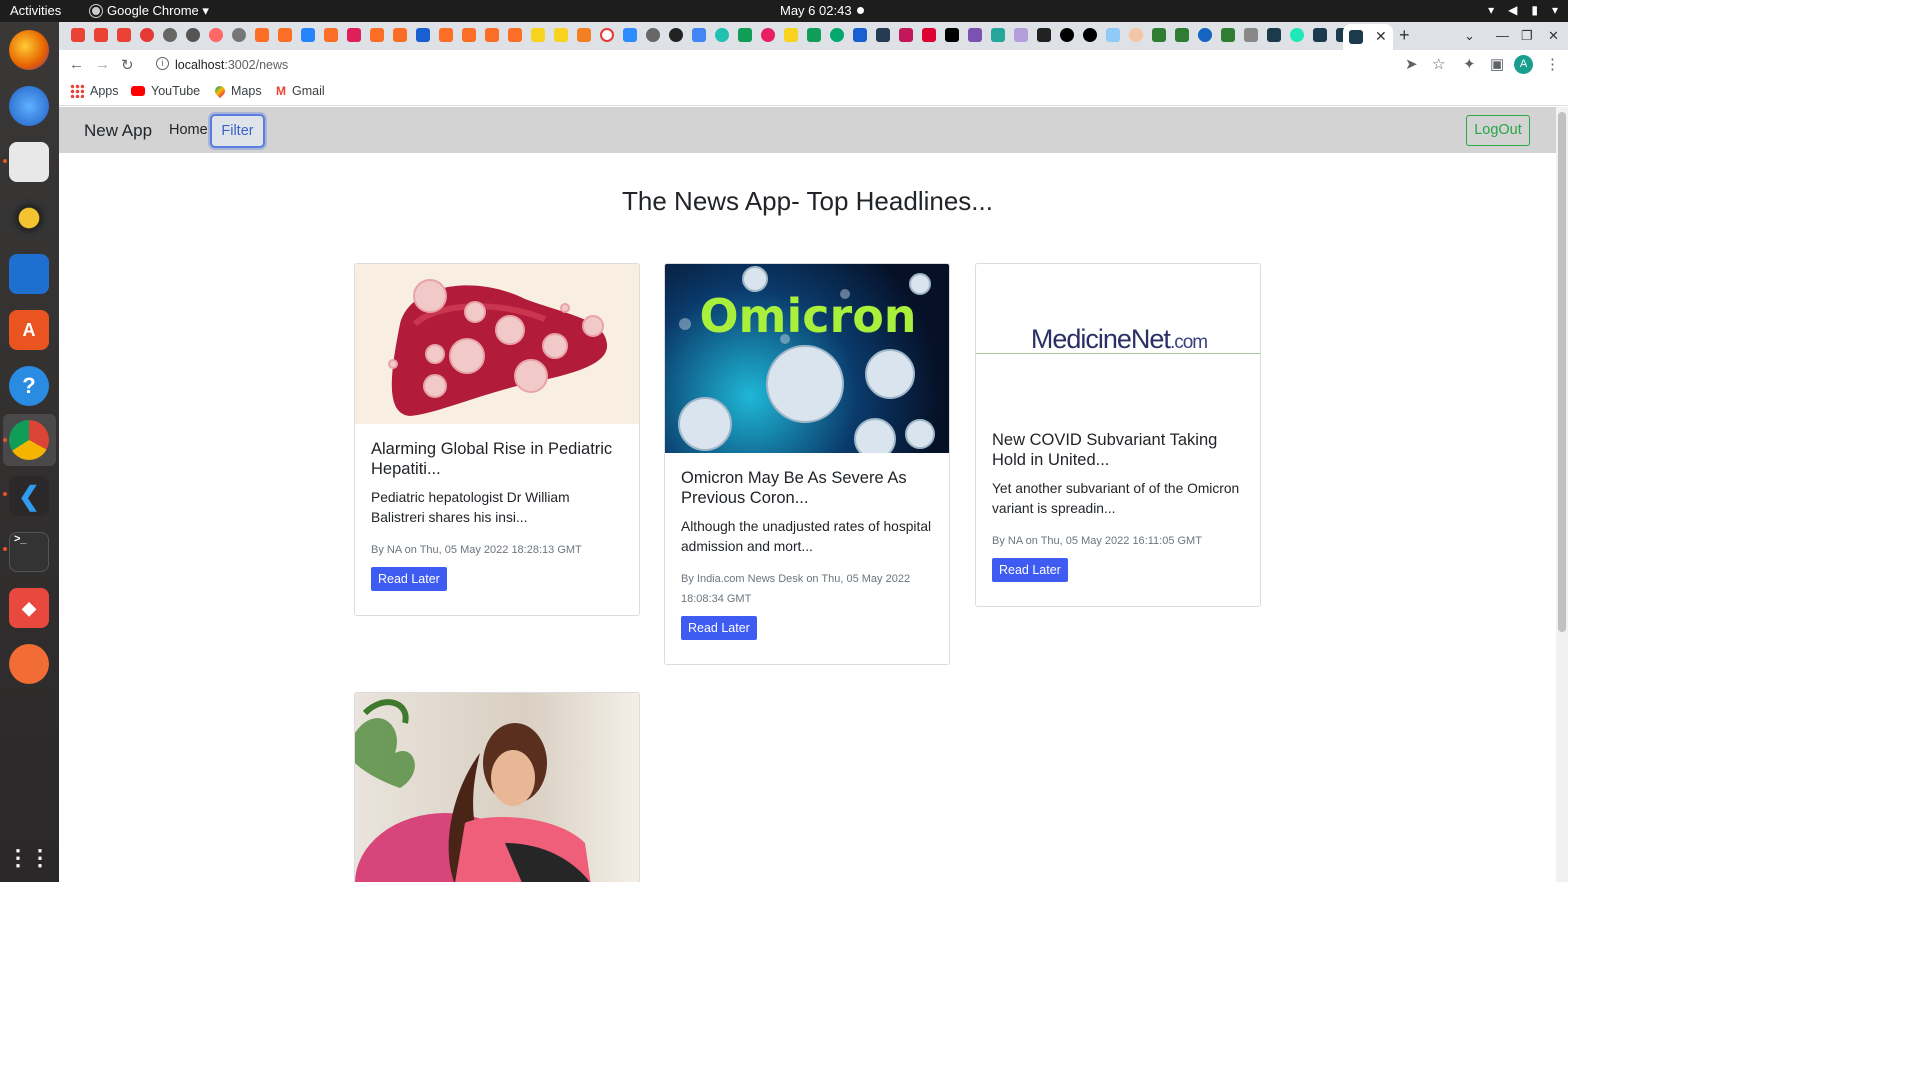 The width and height of the screenshot is (1920, 1080). Describe the element at coordinates (1498, 130) in the screenshot. I see `logout-button: LogOut` at that location.